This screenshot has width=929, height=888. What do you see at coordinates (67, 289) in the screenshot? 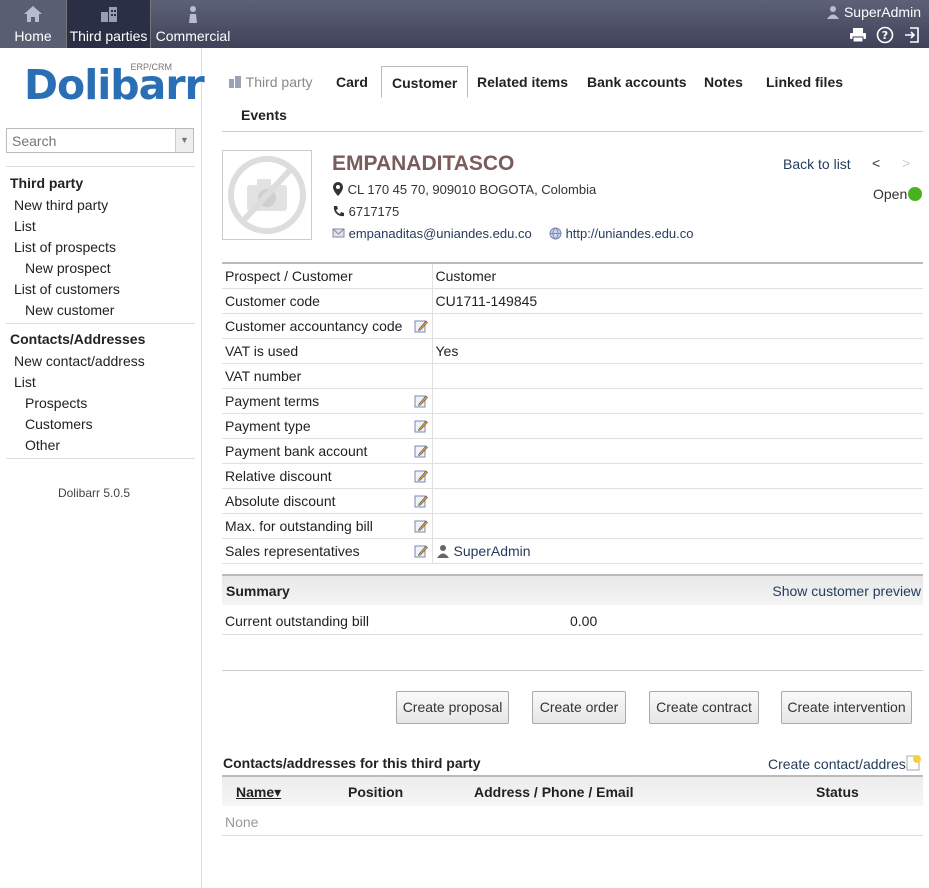
I see `menu-list-customers: List of customers` at bounding box center [67, 289].